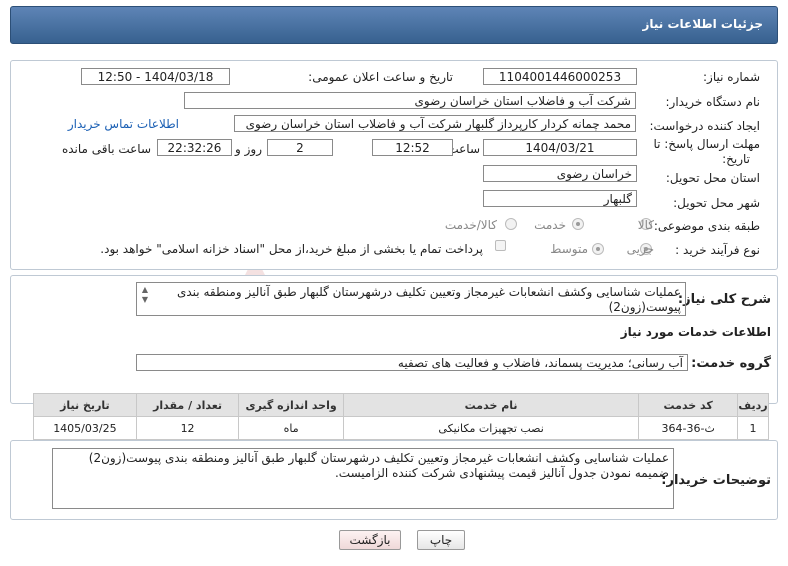  What do you see at coordinates (702, 24) in the screenshot?
I see `page-title: جزئیات اطلاعات نیاز` at bounding box center [702, 24].